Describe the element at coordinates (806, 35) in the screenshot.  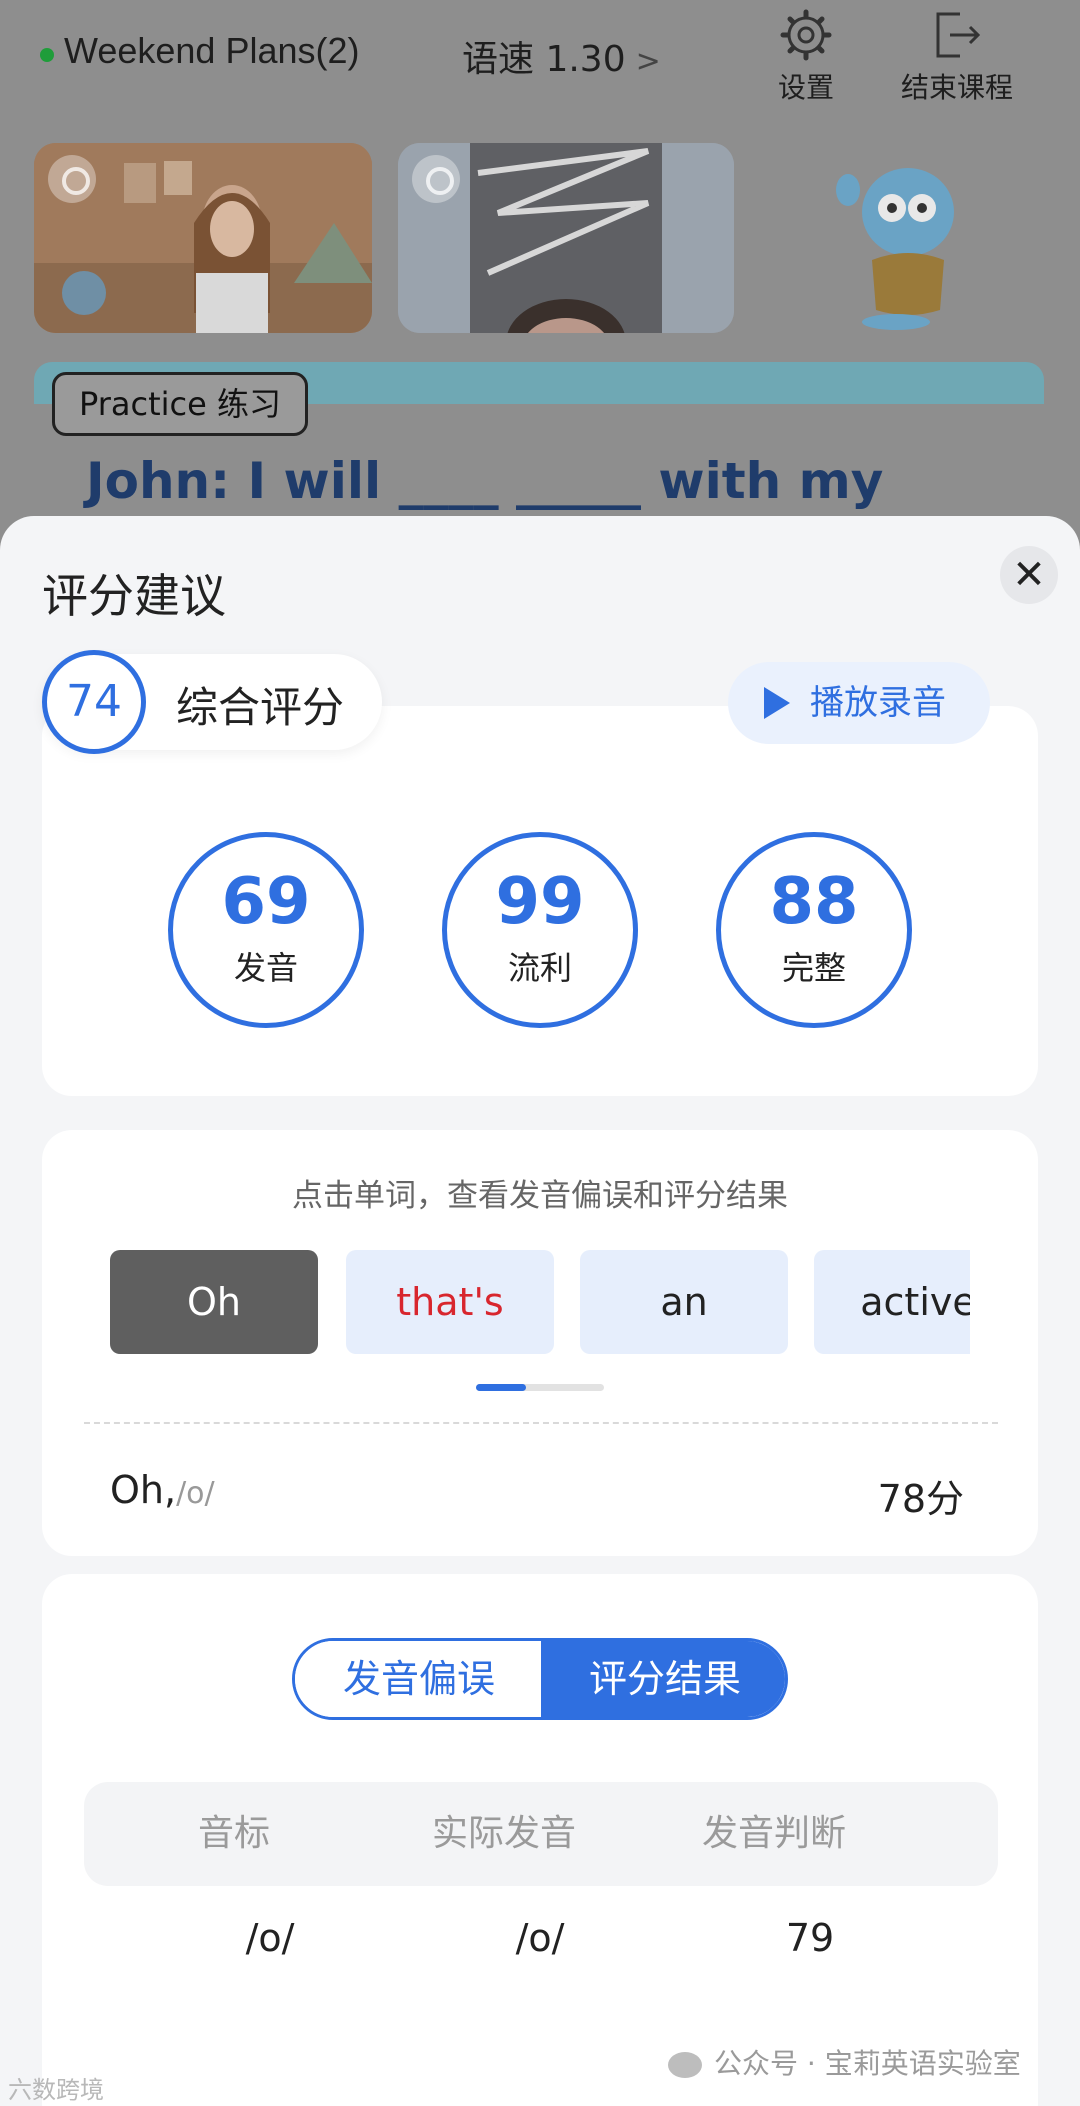
I see `gear-icon` at that location.